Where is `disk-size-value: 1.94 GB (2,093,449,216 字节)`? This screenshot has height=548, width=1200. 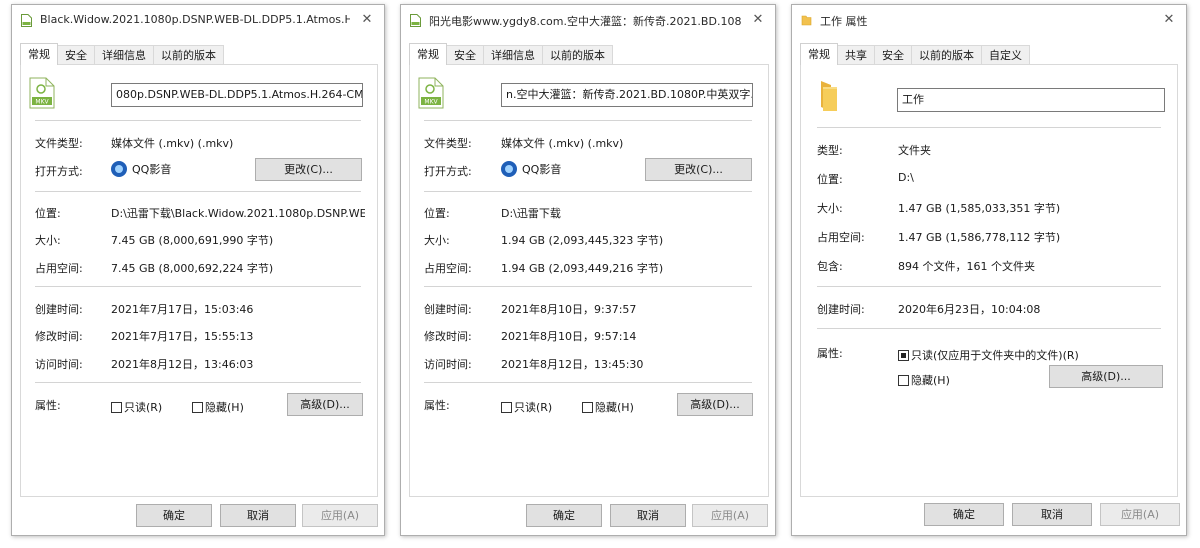
disk-size-value: 1.94 GB (2,093,449,216 字节) is located at coordinates (582, 268).